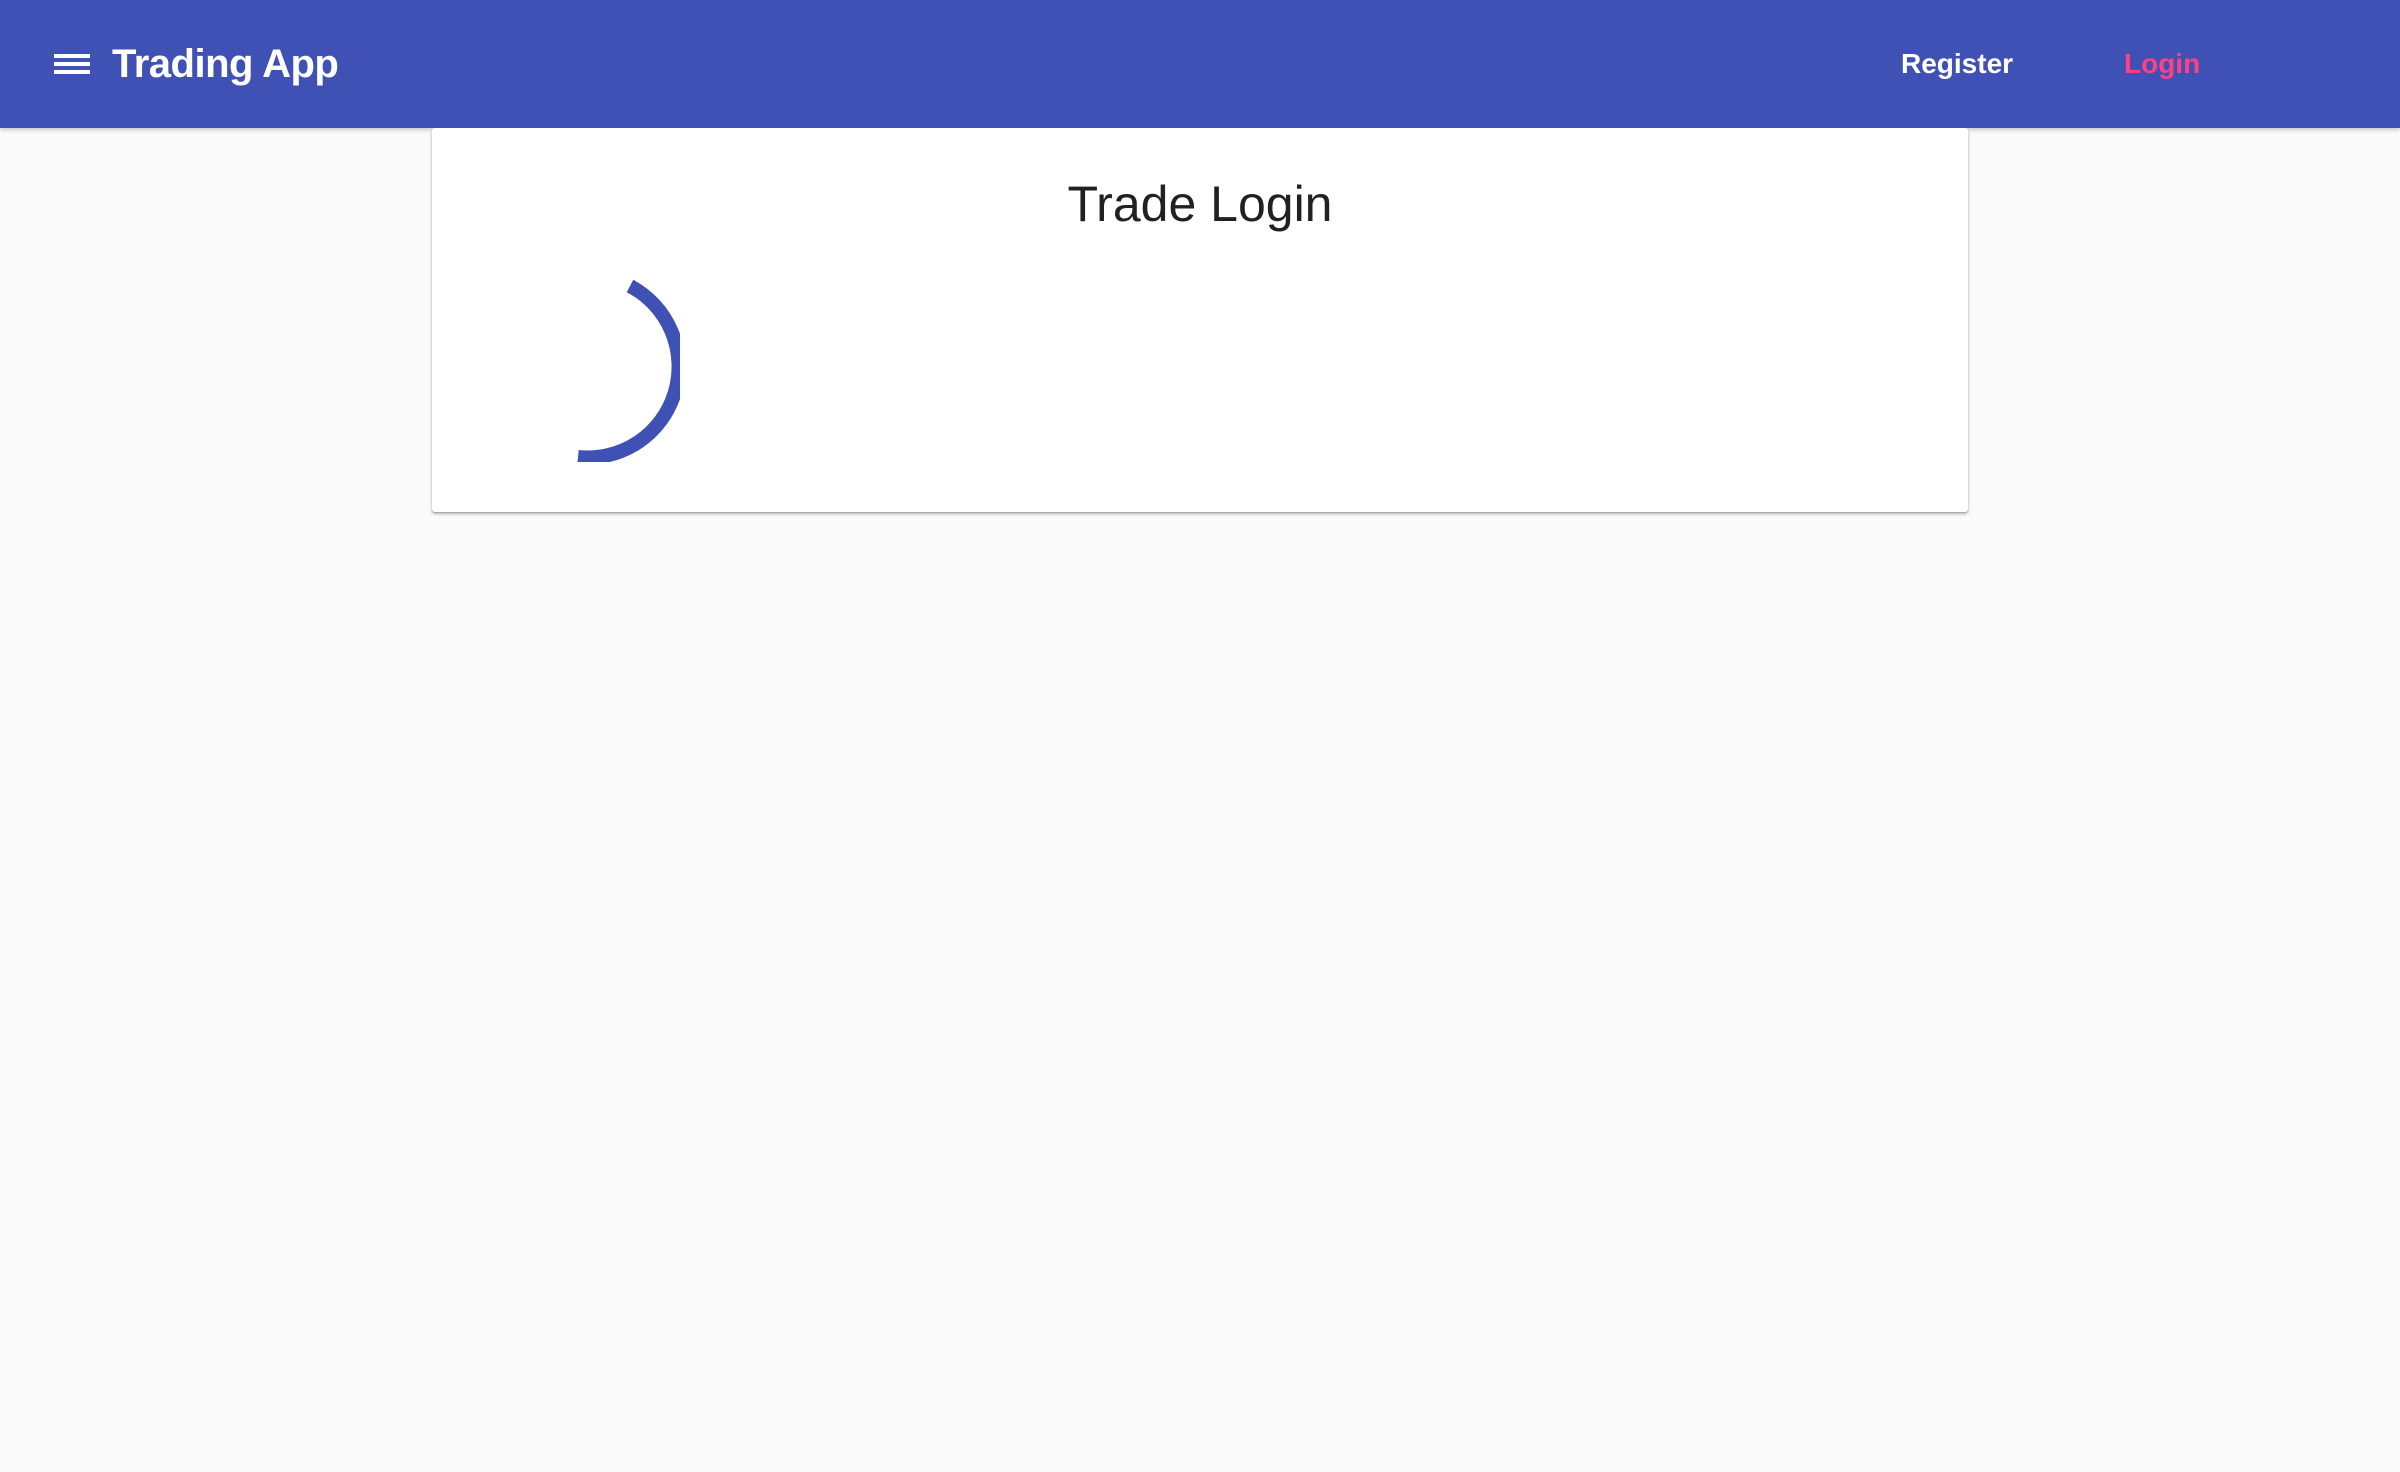  I want to click on menu-button, so click(72, 64).